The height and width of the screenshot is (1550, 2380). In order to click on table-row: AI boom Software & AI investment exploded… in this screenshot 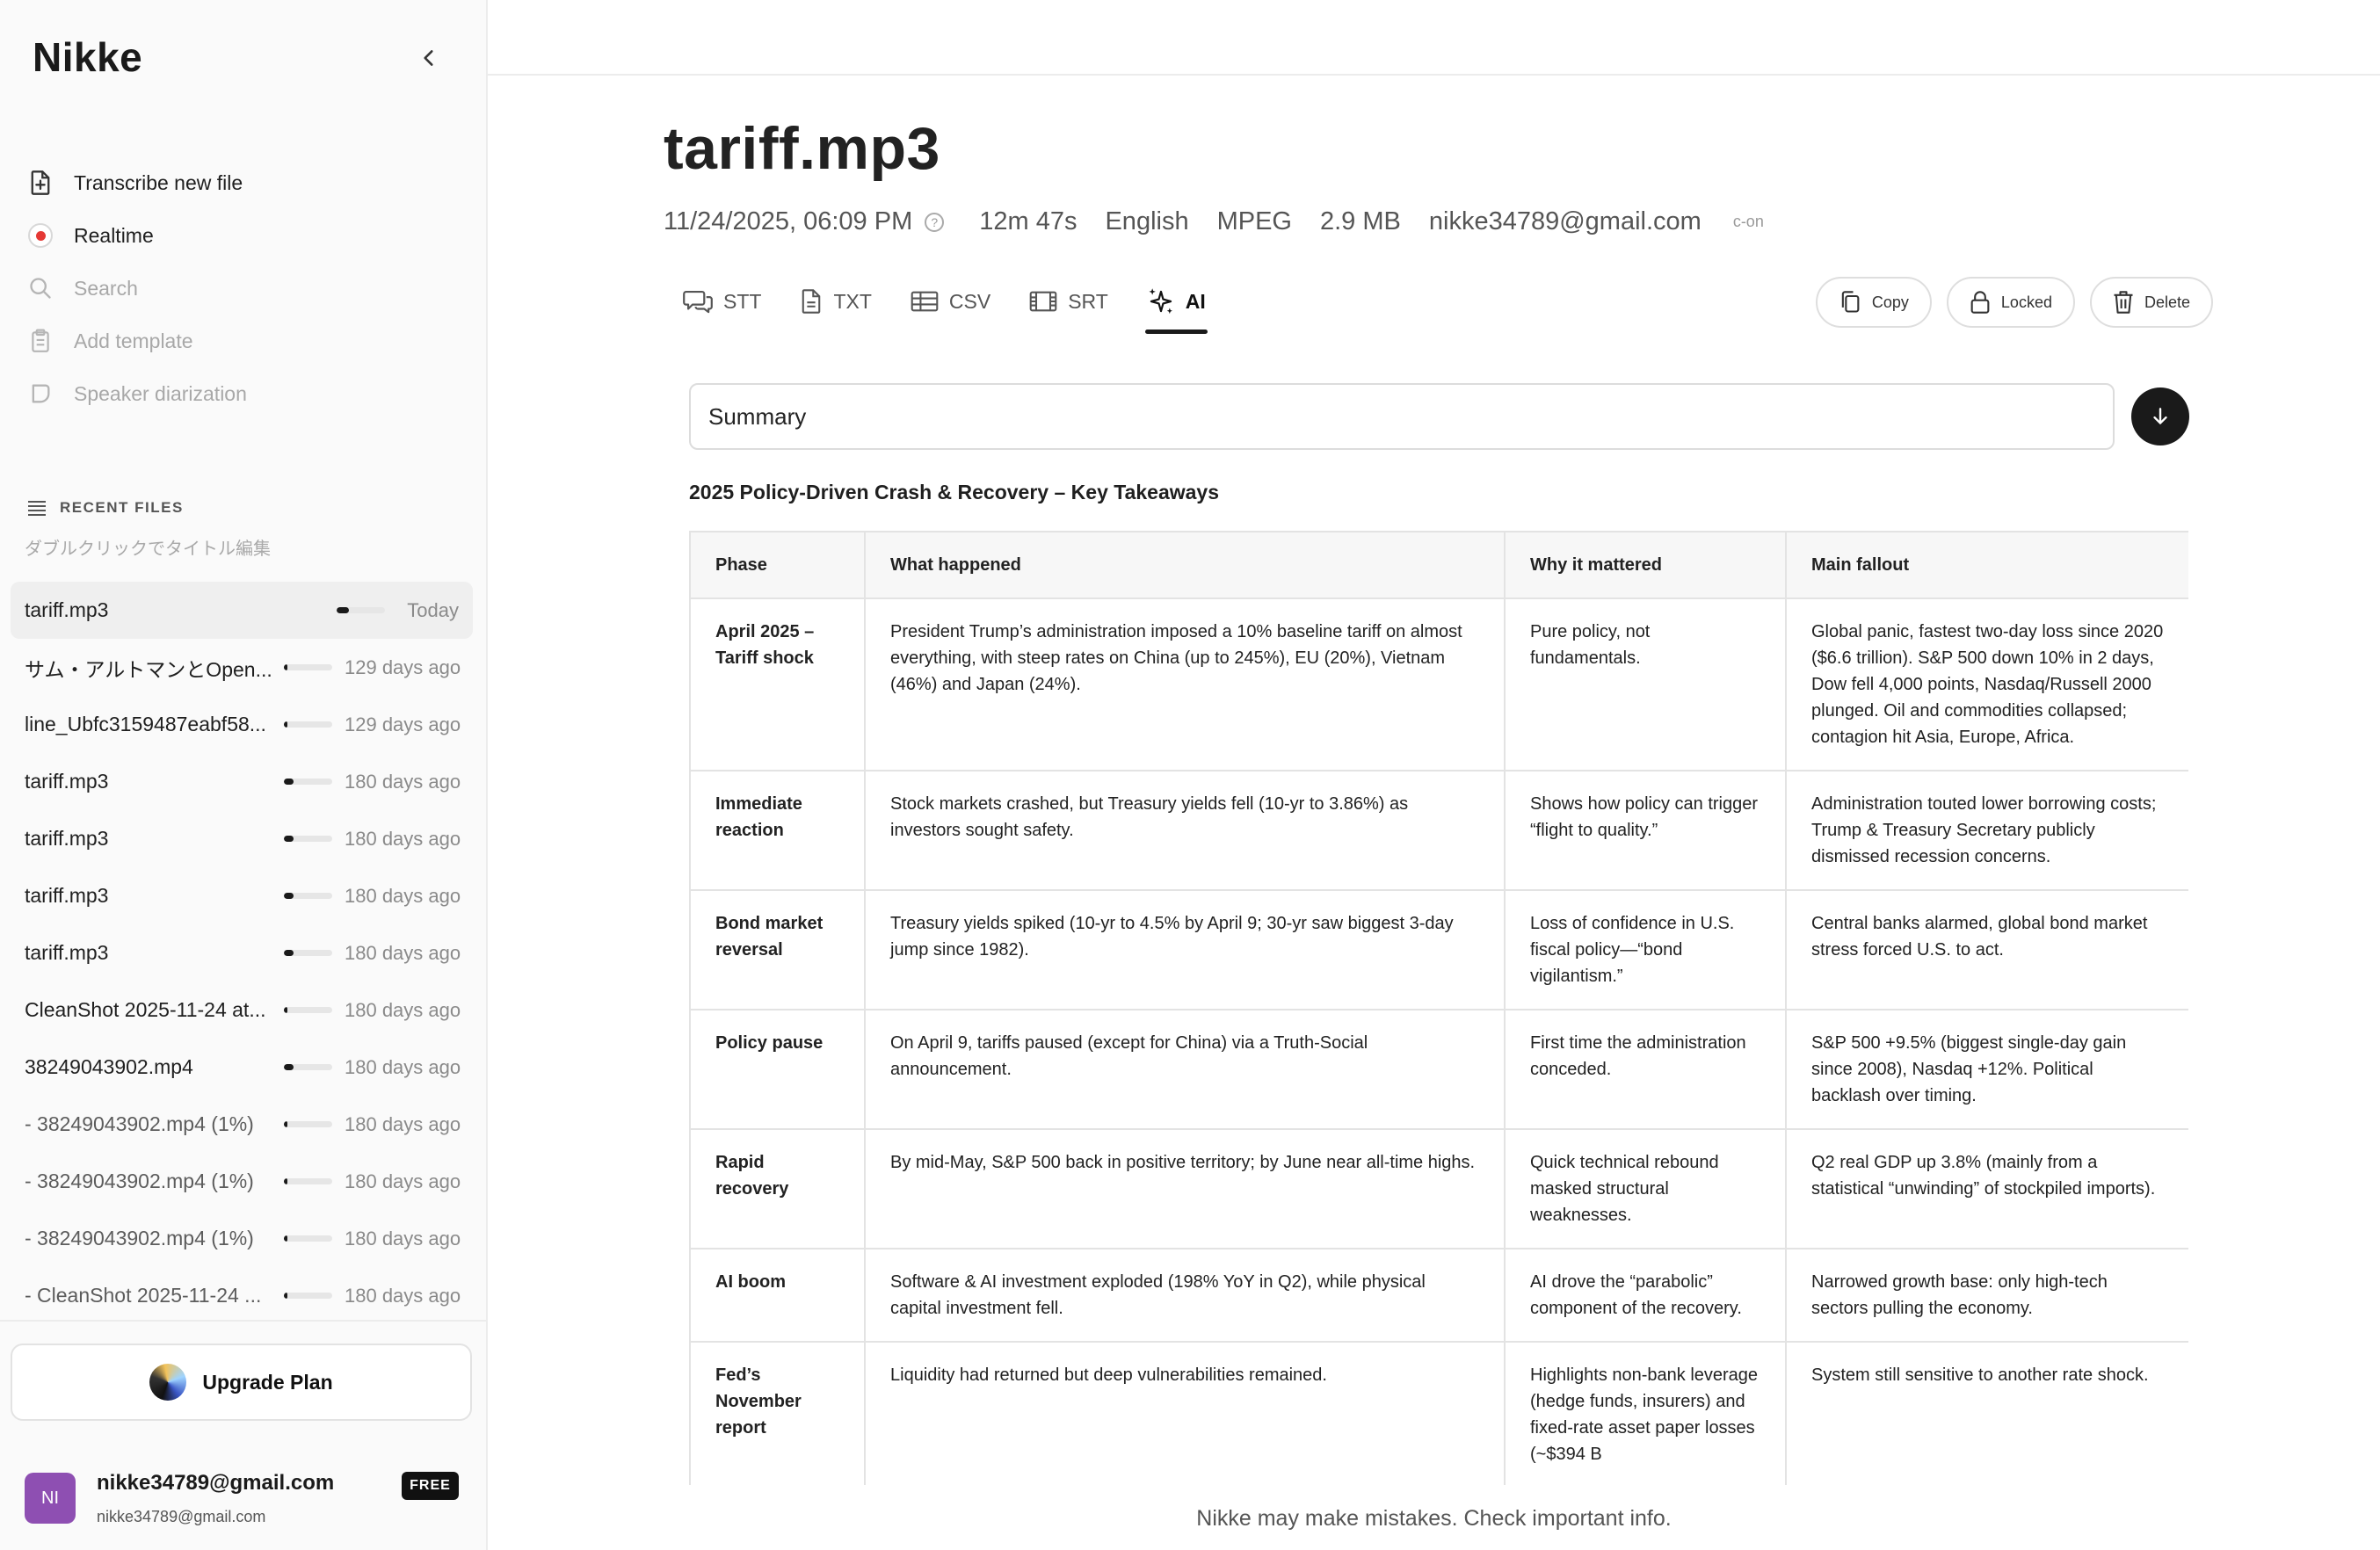, I will do `click(1438, 1296)`.